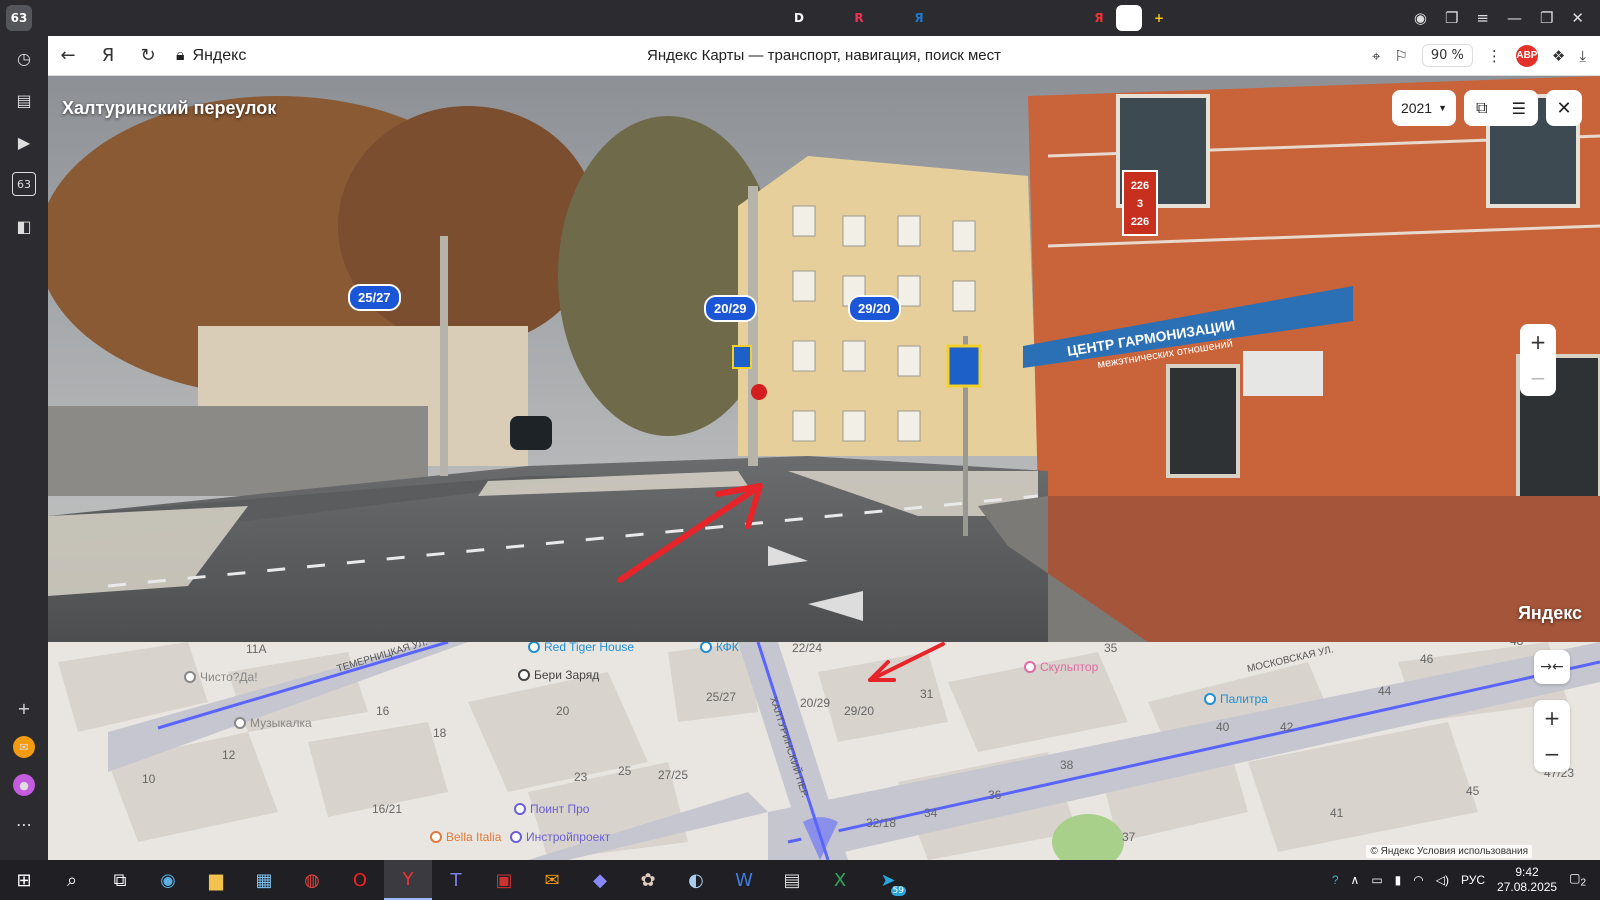 The width and height of the screenshot is (1600, 900). Describe the element at coordinates (312, 880) in the screenshot. I see `chrome-icon: ◍` at that location.